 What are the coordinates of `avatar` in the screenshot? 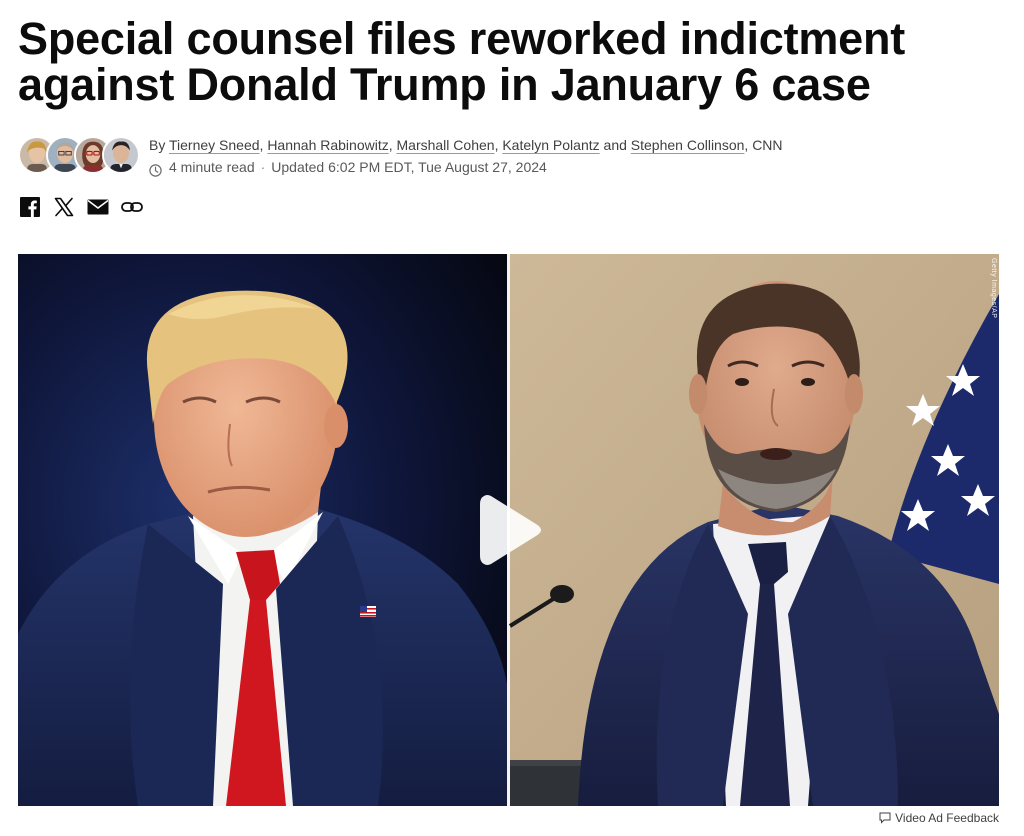 It's located at (121, 155).